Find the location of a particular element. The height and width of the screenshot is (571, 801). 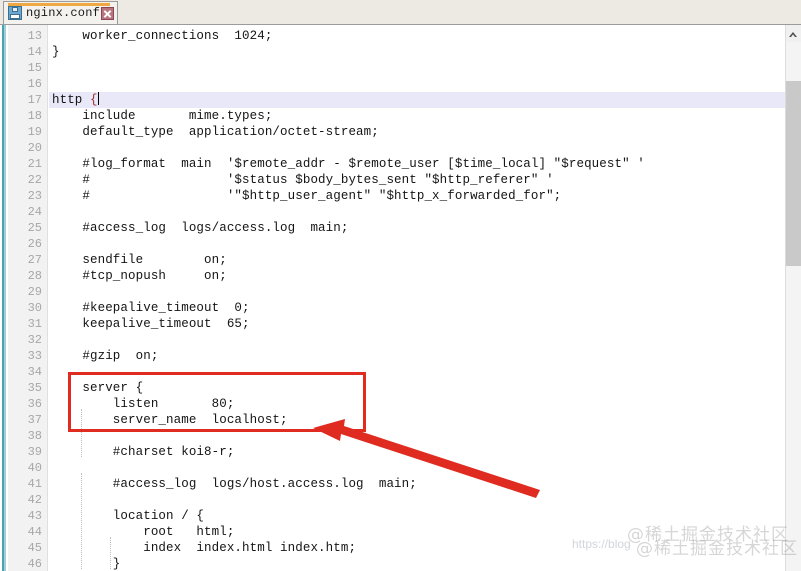

code-line: root html; is located at coordinates (141, 532).